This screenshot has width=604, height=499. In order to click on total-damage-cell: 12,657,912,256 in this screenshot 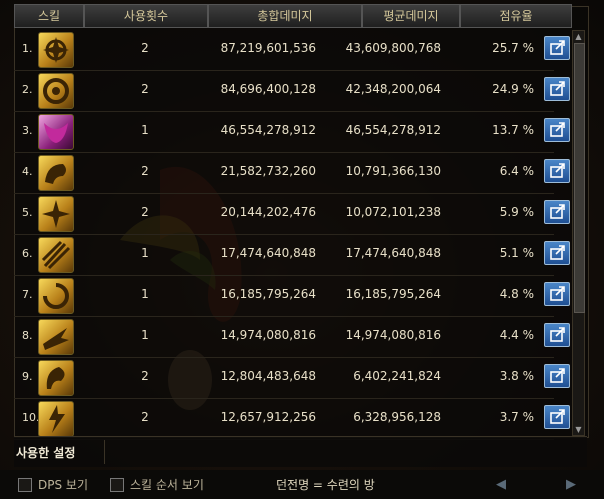, I will do `click(268, 417)`.